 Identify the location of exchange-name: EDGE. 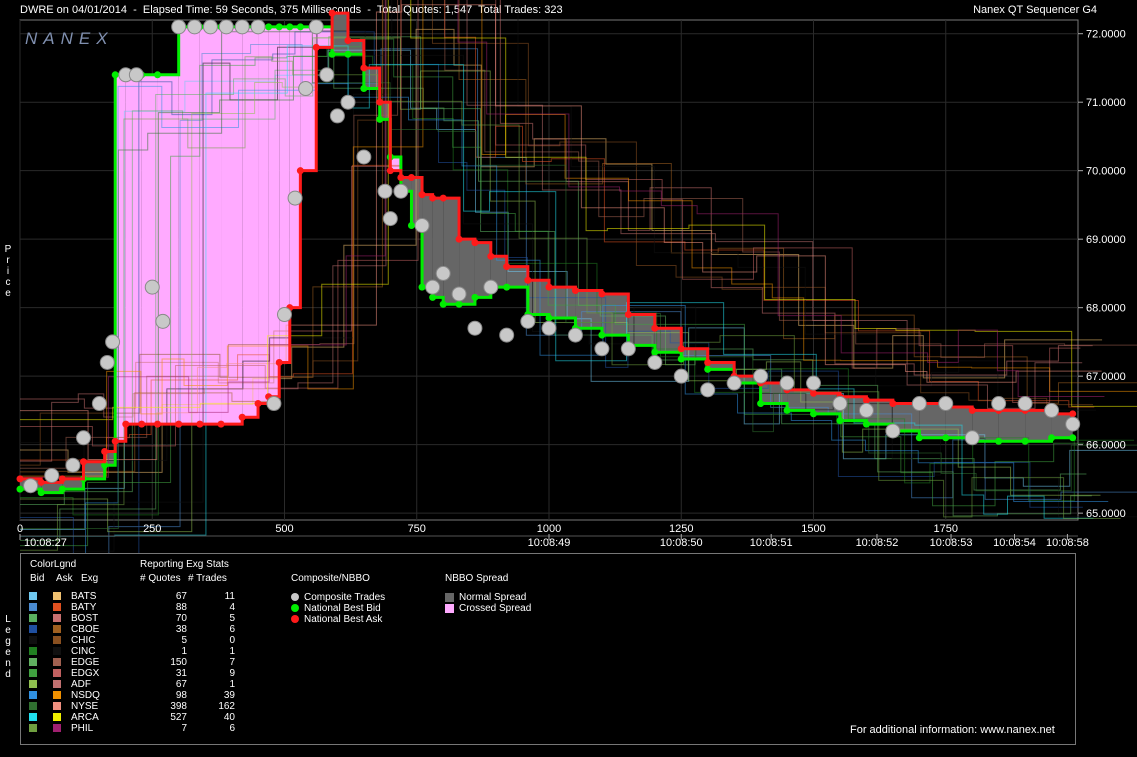
(85, 662).